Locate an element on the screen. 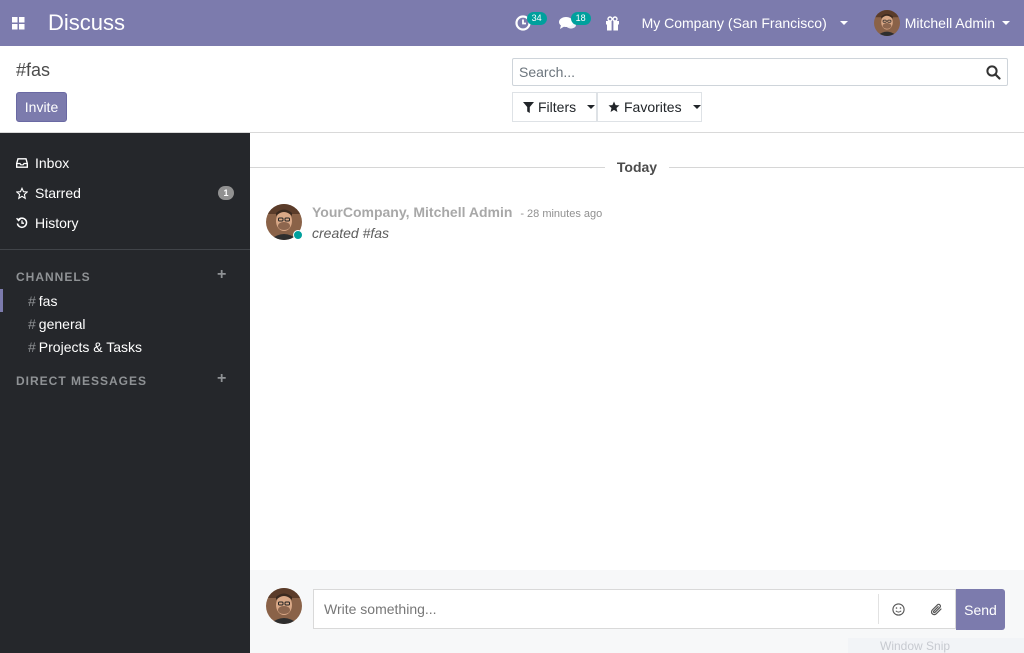 The image size is (1024, 653). apps-menu-button is located at coordinates (18, 23).